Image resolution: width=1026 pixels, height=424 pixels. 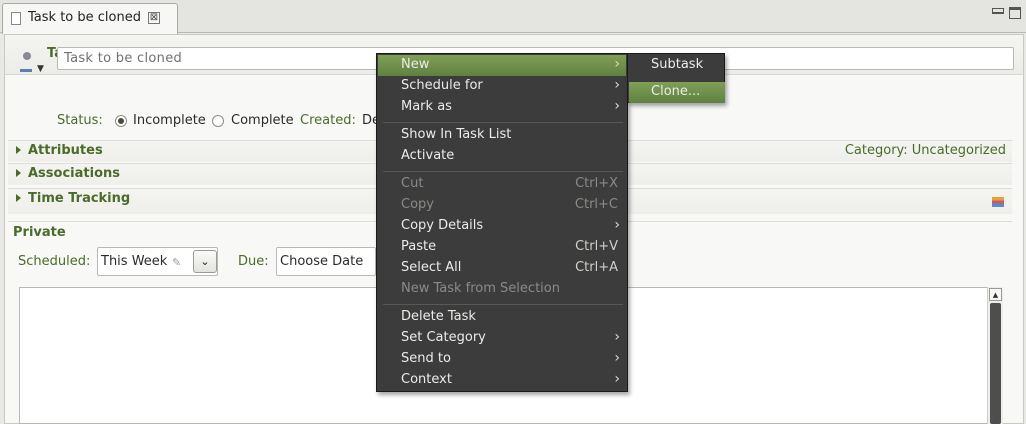 What do you see at coordinates (16, 18) in the screenshot?
I see `document-icon` at bounding box center [16, 18].